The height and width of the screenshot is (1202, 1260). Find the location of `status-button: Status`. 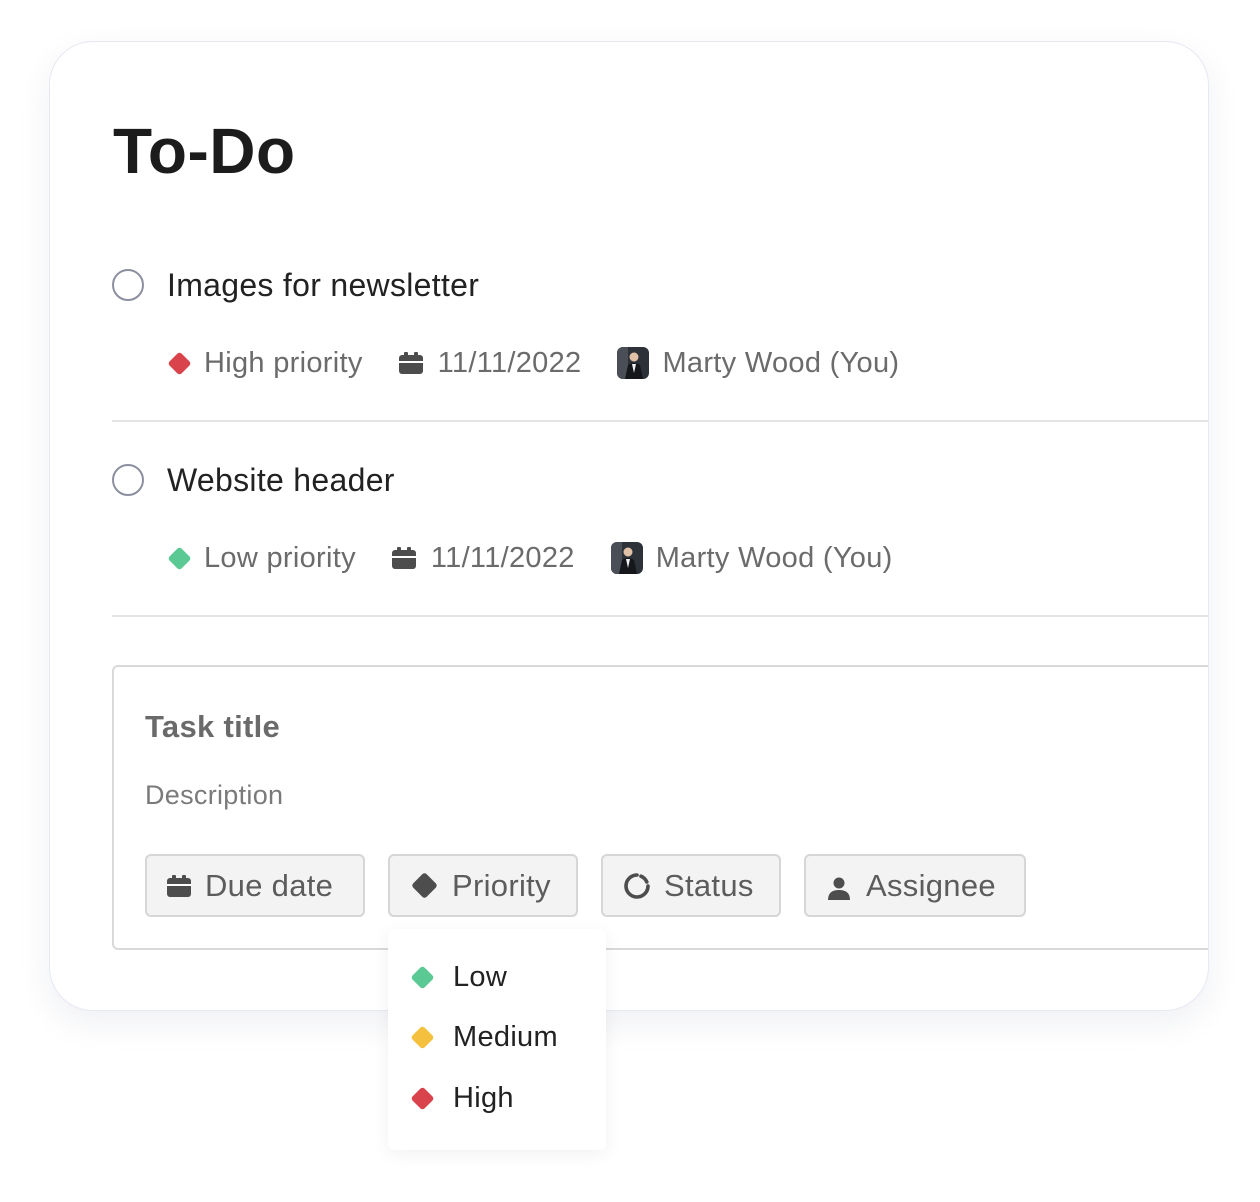

status-button: Status is located at coordinates (691, 885).